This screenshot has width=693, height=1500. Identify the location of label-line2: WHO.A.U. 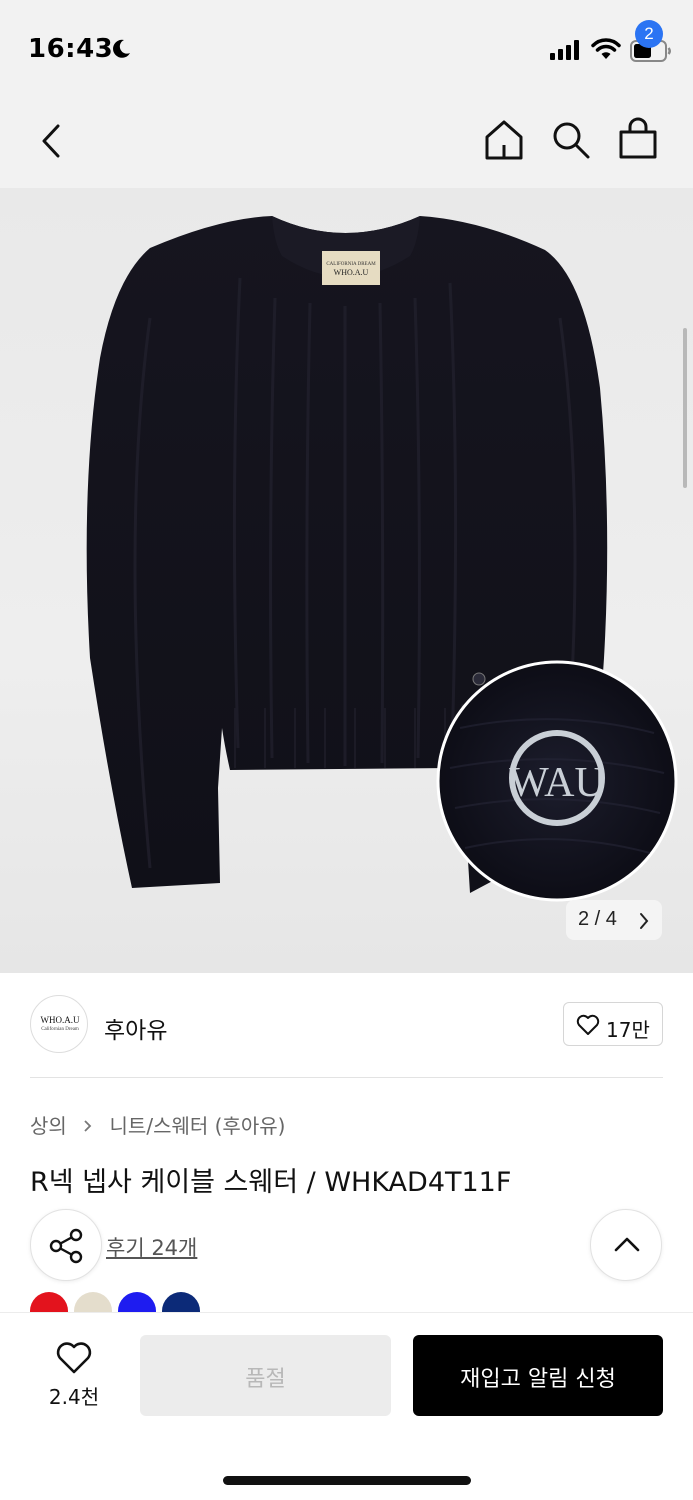
(351, 272).